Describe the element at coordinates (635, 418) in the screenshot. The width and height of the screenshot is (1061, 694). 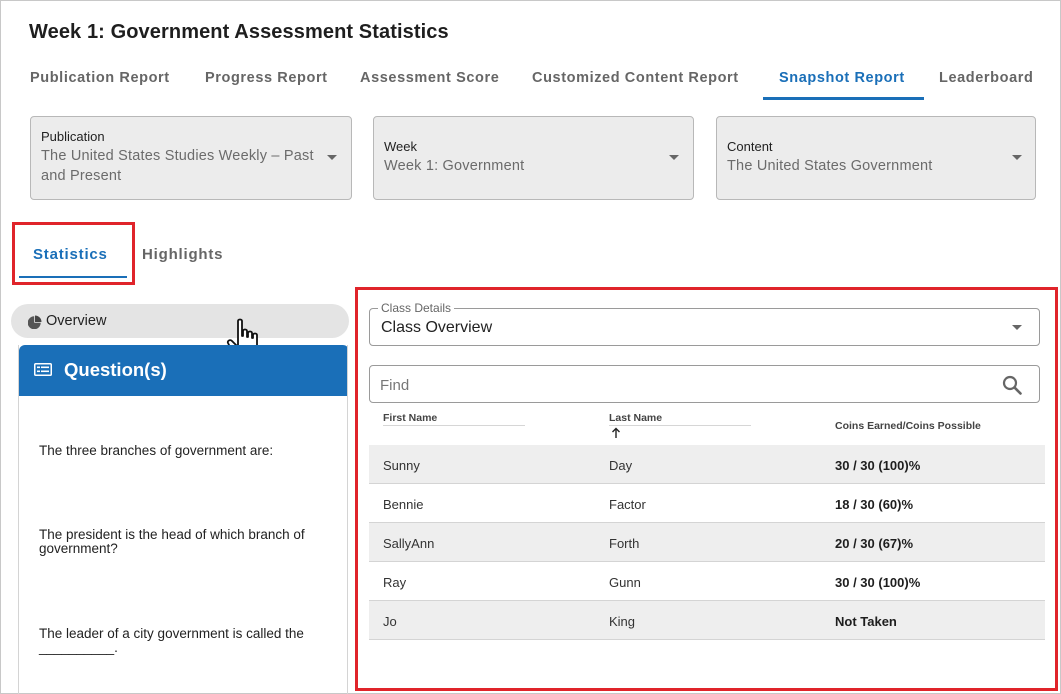
I see `column-header-last-name: Last Name` at that location.